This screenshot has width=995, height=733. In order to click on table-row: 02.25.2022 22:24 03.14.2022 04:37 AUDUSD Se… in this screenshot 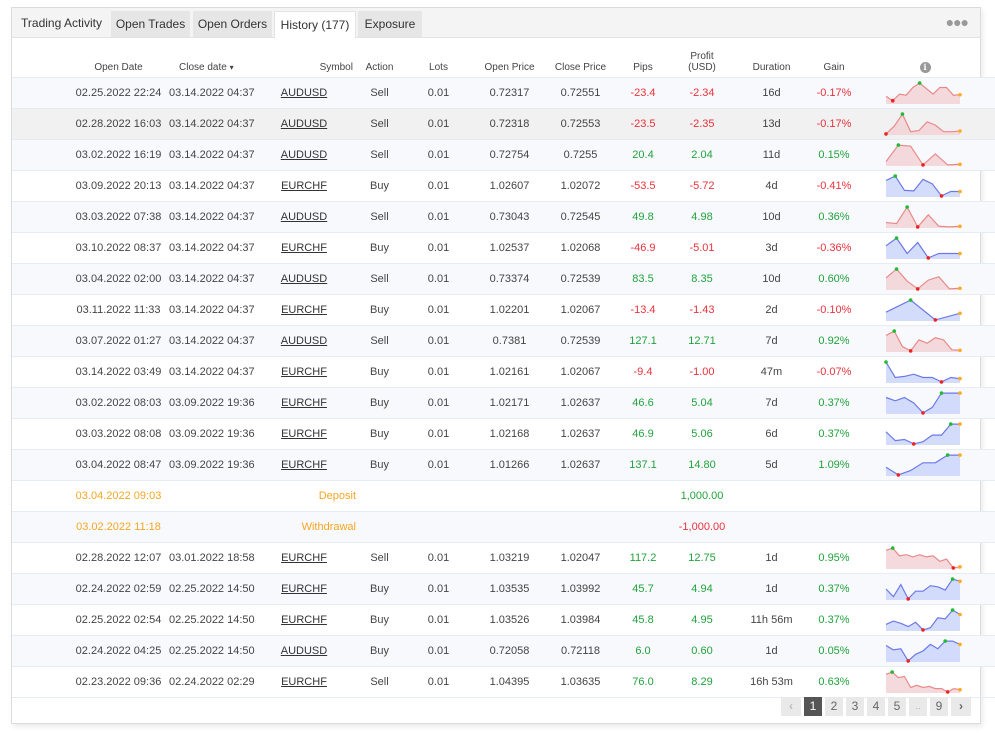, I will do `click(503, 93)`.